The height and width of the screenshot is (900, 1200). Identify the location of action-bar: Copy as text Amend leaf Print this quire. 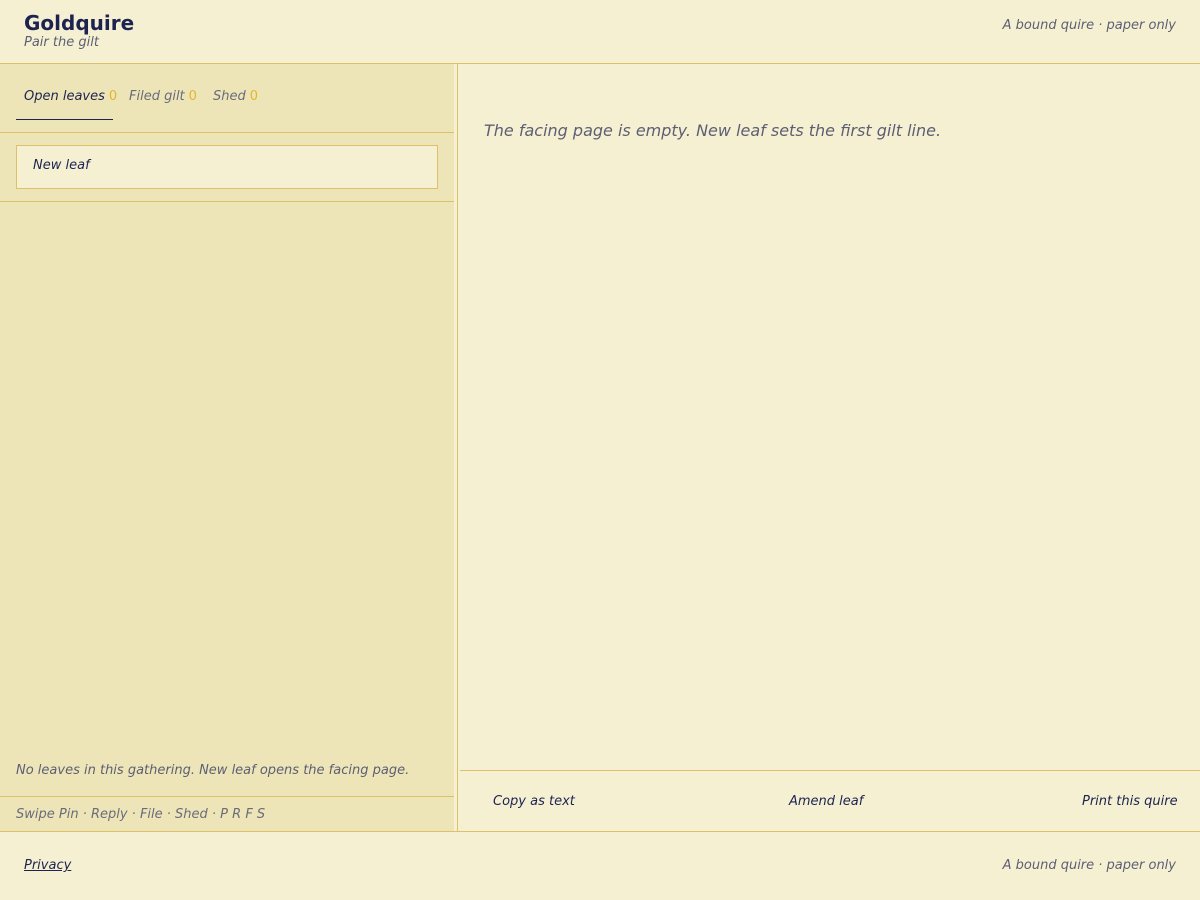
(830, 800).